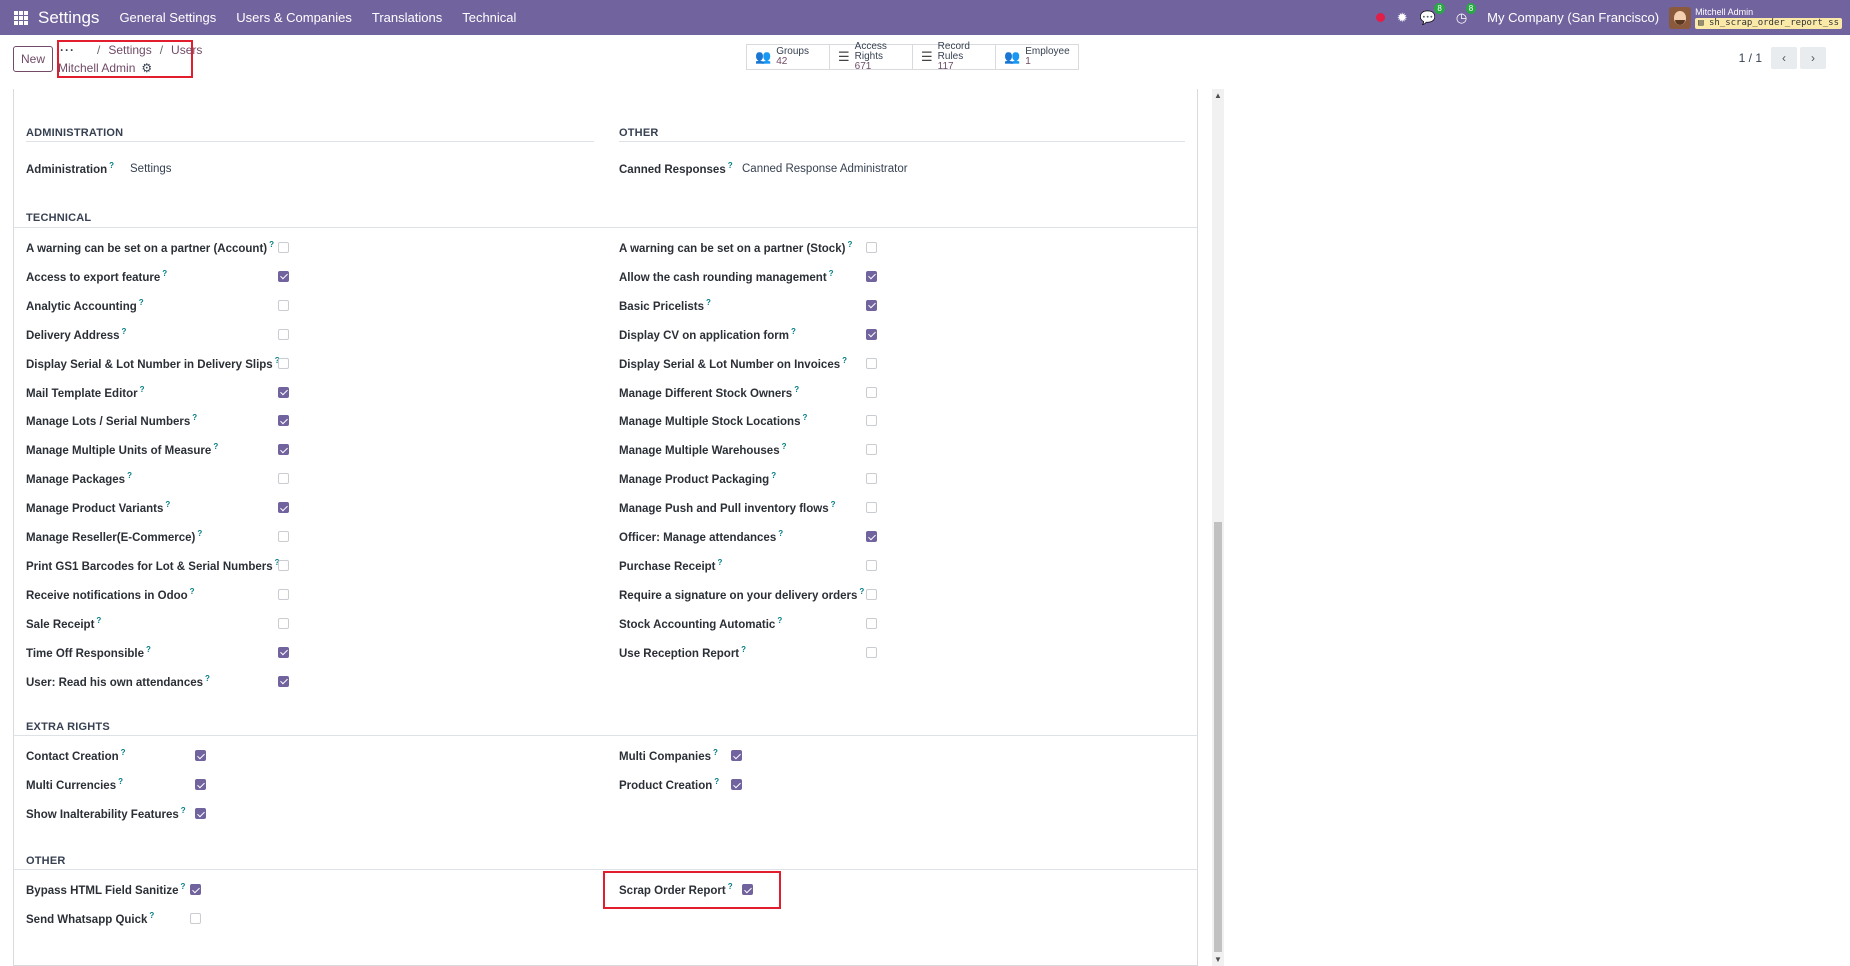  Describe the element at coordinates (146, 68) in the screenshot. I see `gear-icon: ⚙` at that location.